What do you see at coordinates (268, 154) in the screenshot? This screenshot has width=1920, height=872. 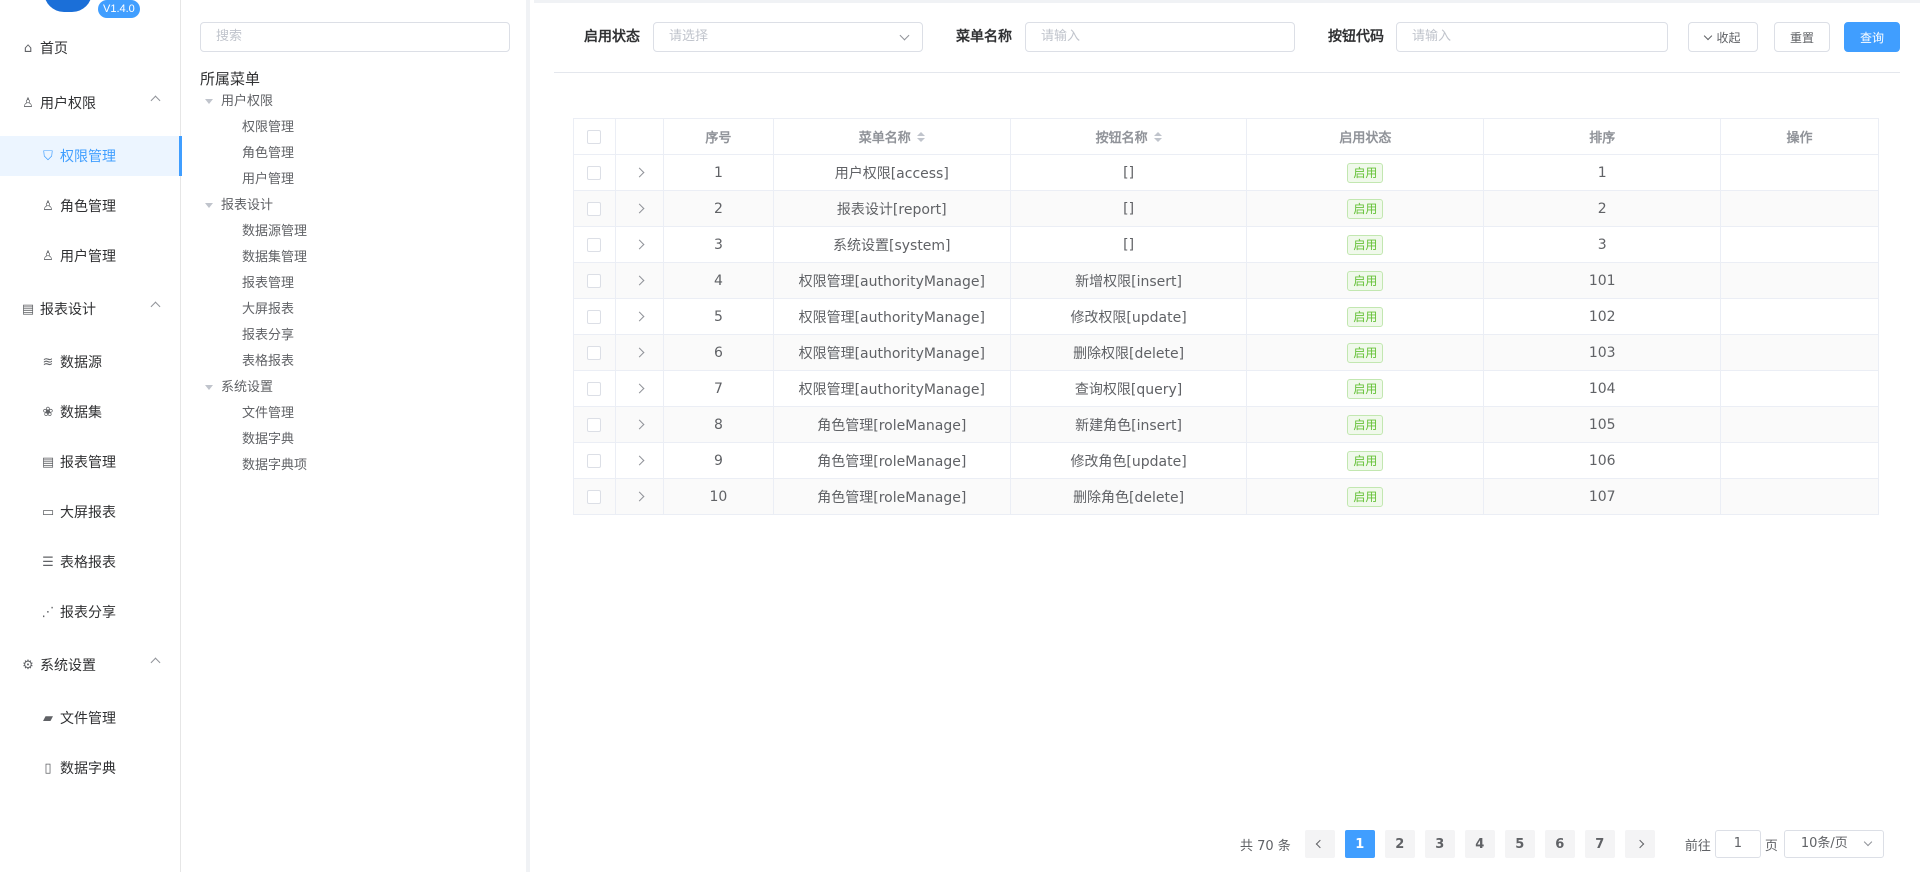 I see `tree-node: 角色管理` at bounding box center [268, 154].